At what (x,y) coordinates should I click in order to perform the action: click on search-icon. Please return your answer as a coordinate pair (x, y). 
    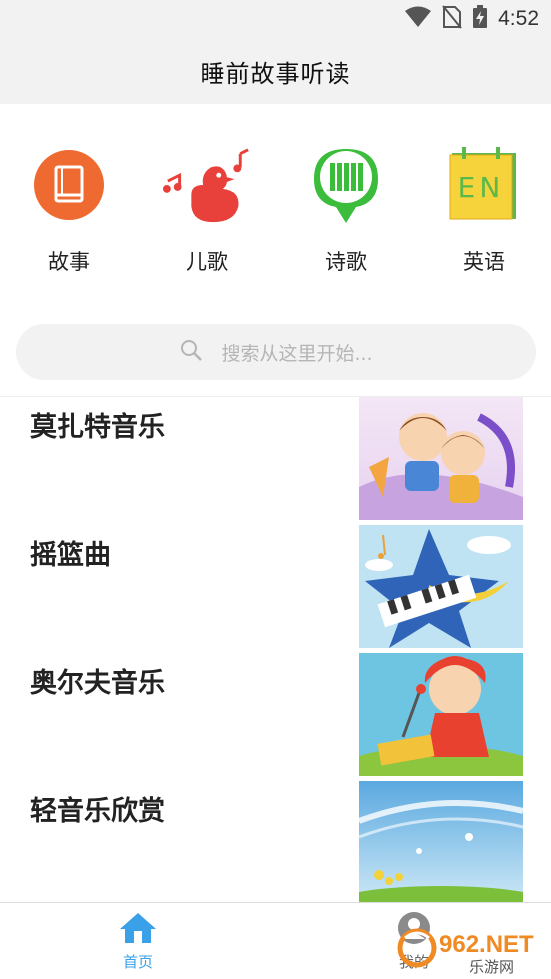
    Looking at the image, I should click on (191, 352).